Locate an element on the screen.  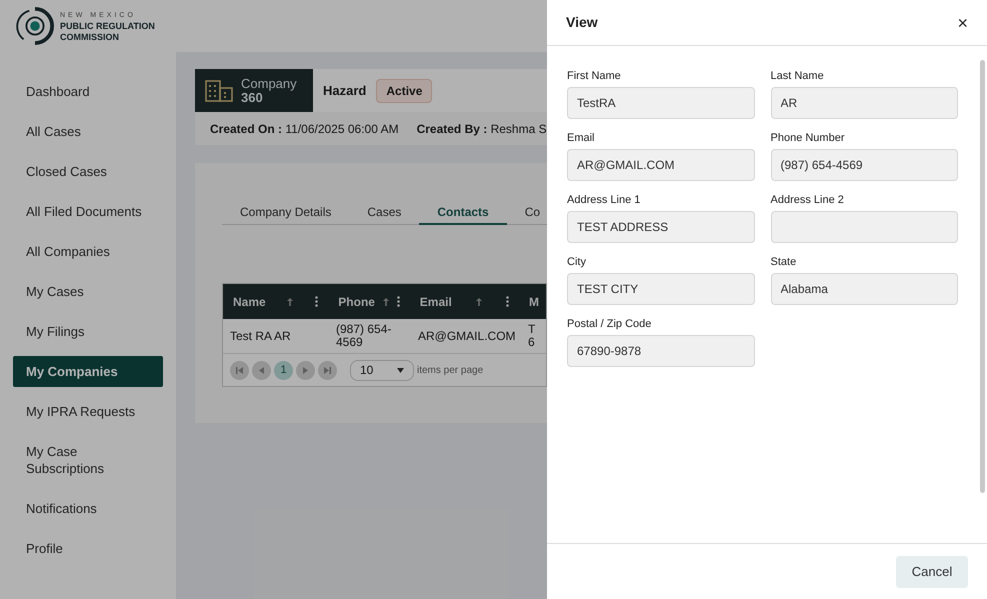
page-size-select: 10 is located at coordinates (382, 370).